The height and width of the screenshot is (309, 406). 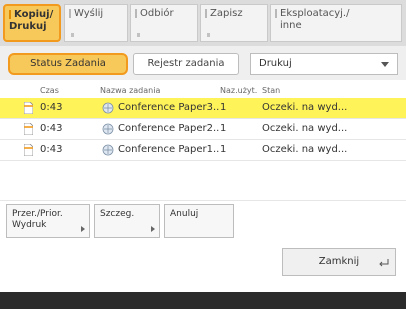 What do you see at coordinates (239, 90) in the screenshot?
I see `col-user-header: Naz.użyt.` at bounding box center [239, 90].